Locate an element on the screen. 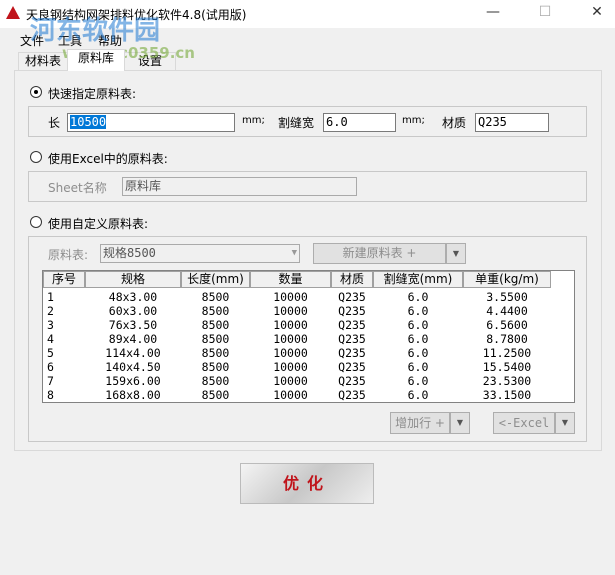 This screenshot has height=575, width=615. material-input: Q235 is located at coordinates (512, 122).